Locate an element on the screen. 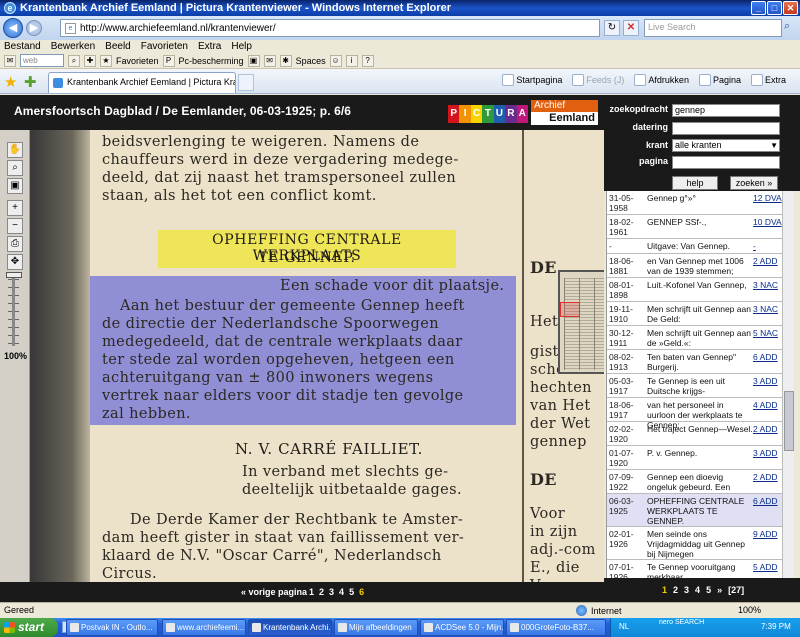 This screenshot has width=800, height=637. extra-button: Extra is located at coordinates (768, 80).